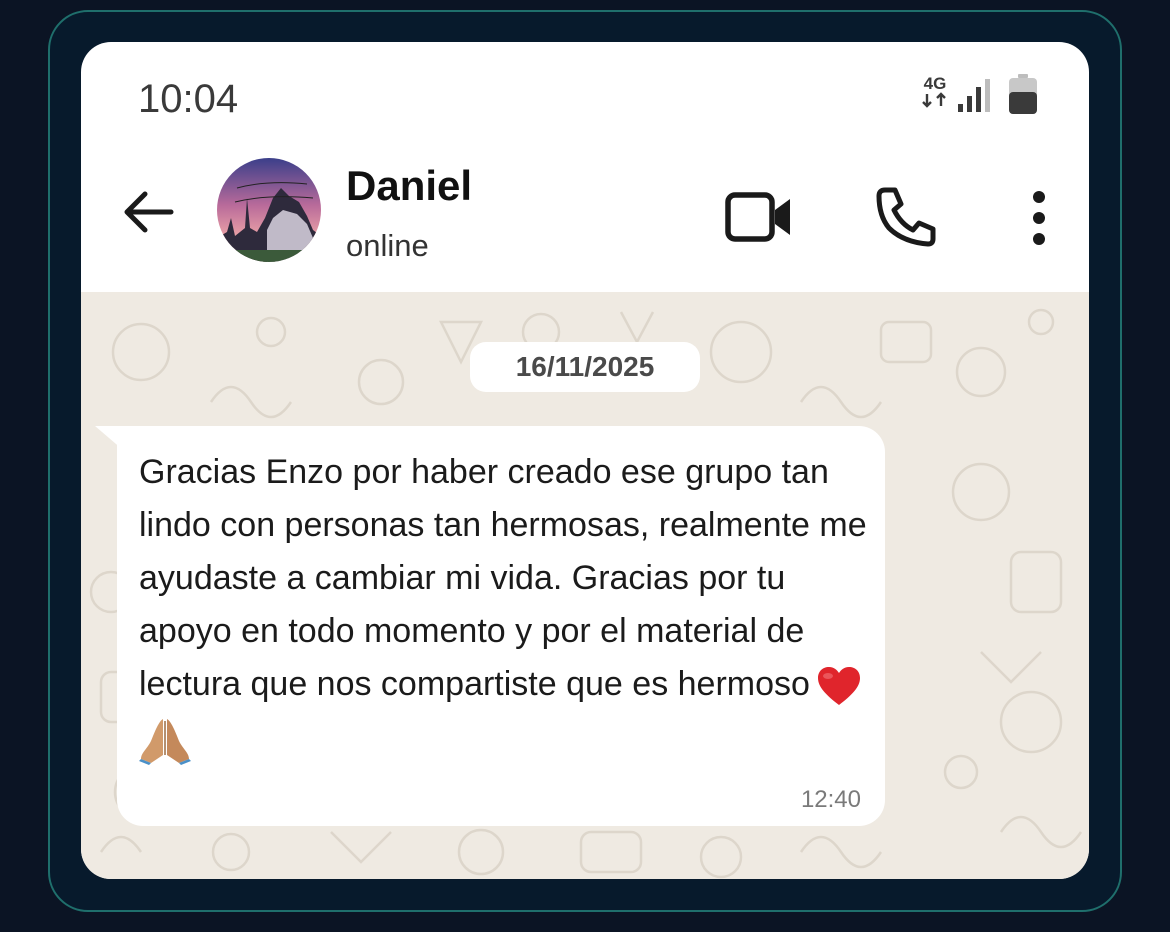 The width and height of the screenshot is (1170, 932). Describe the element at coordinates (165, 742) in the screenshot. I see `praying-hands-icon` at that location.